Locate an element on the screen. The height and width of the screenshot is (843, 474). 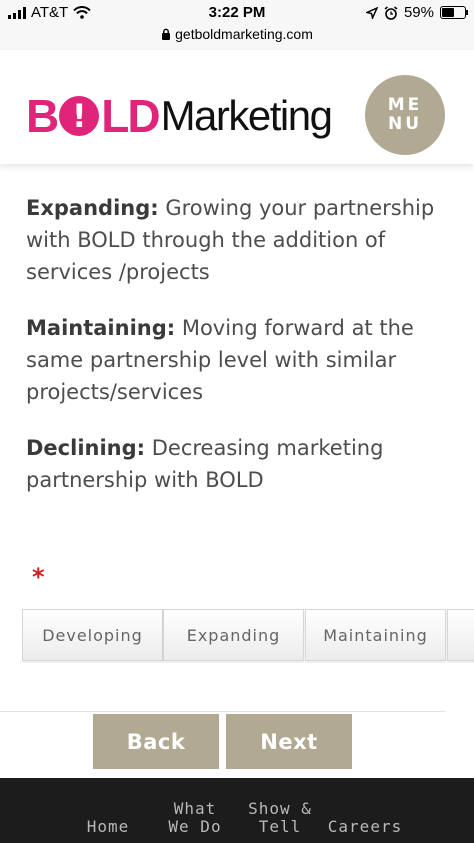
footer-nav: Home What We Do Show & Tell Careers is located at coordinates (237, 810).